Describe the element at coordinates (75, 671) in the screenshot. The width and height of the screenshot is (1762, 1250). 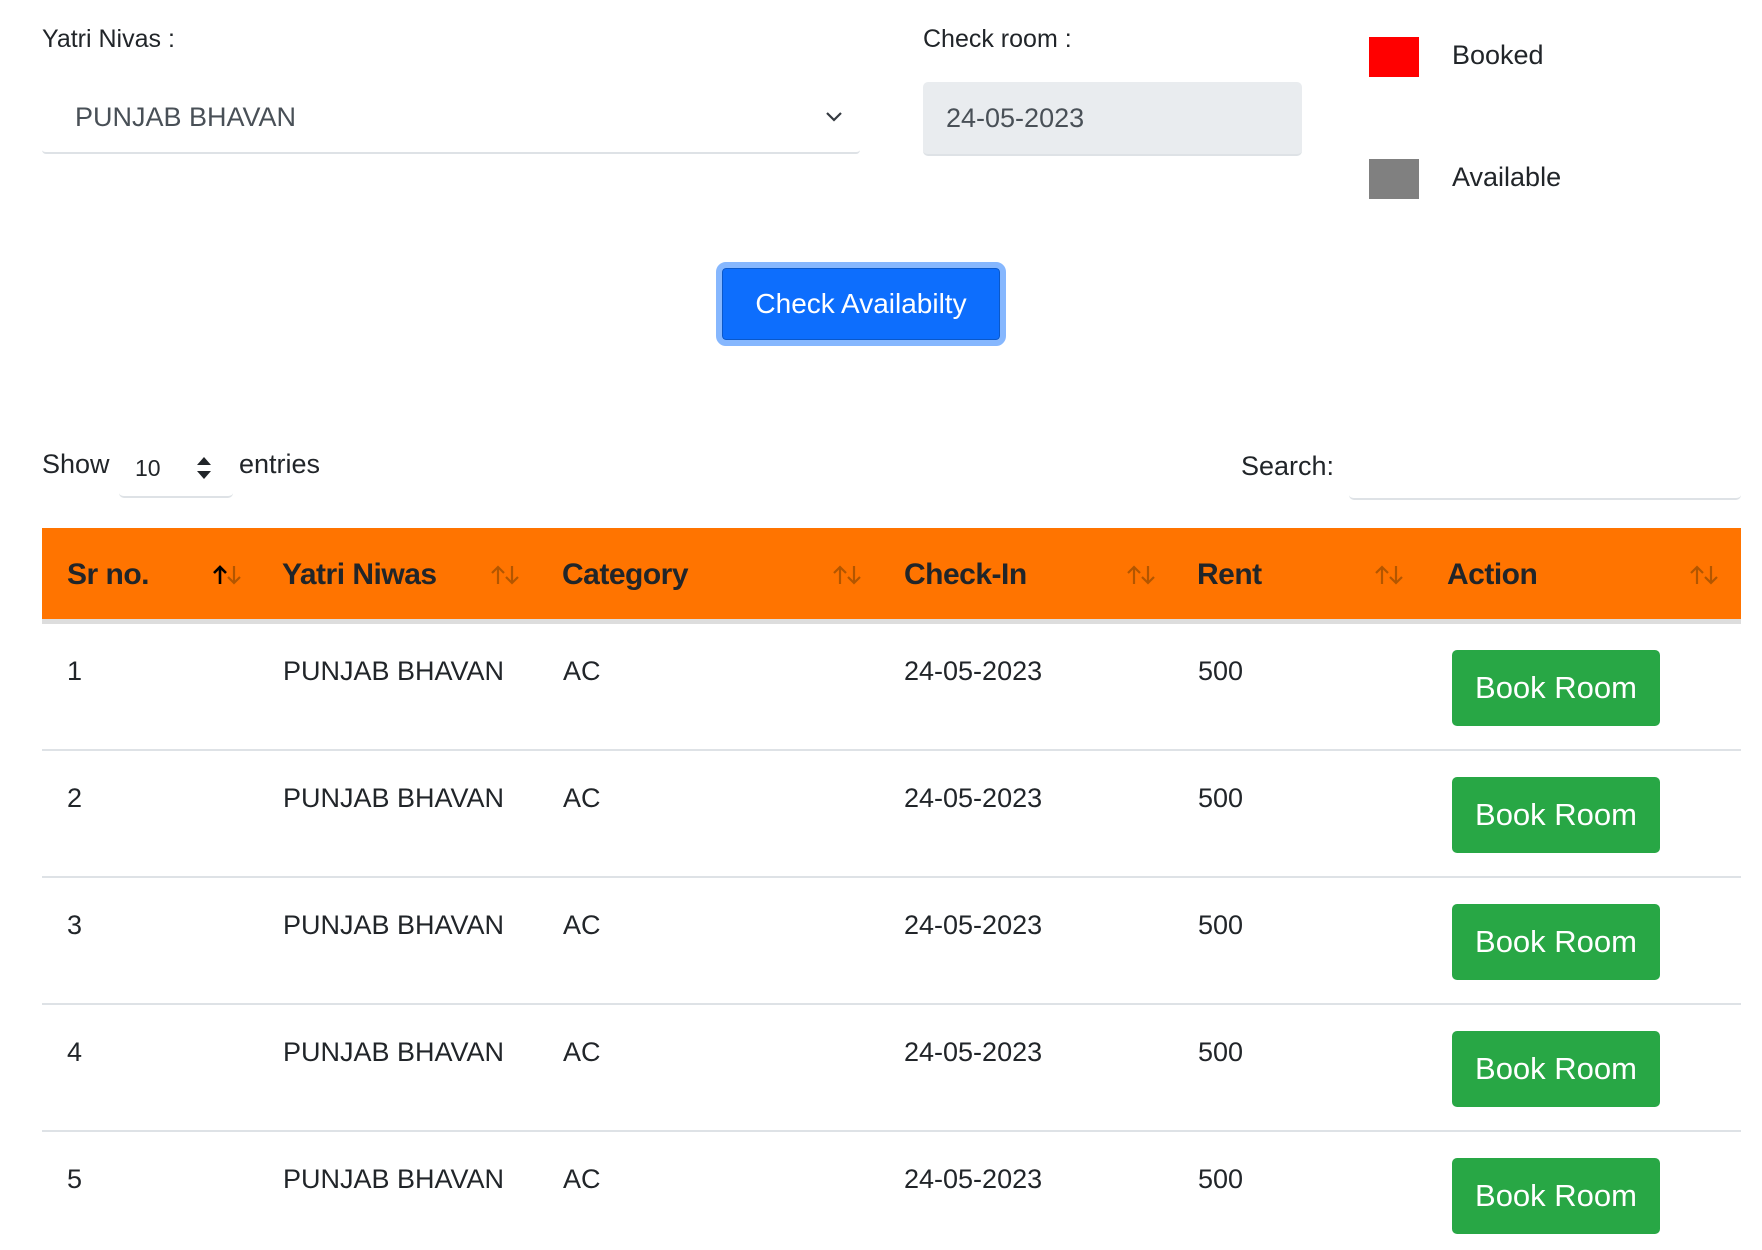
I see `cell-sr-no: 1` at that location.